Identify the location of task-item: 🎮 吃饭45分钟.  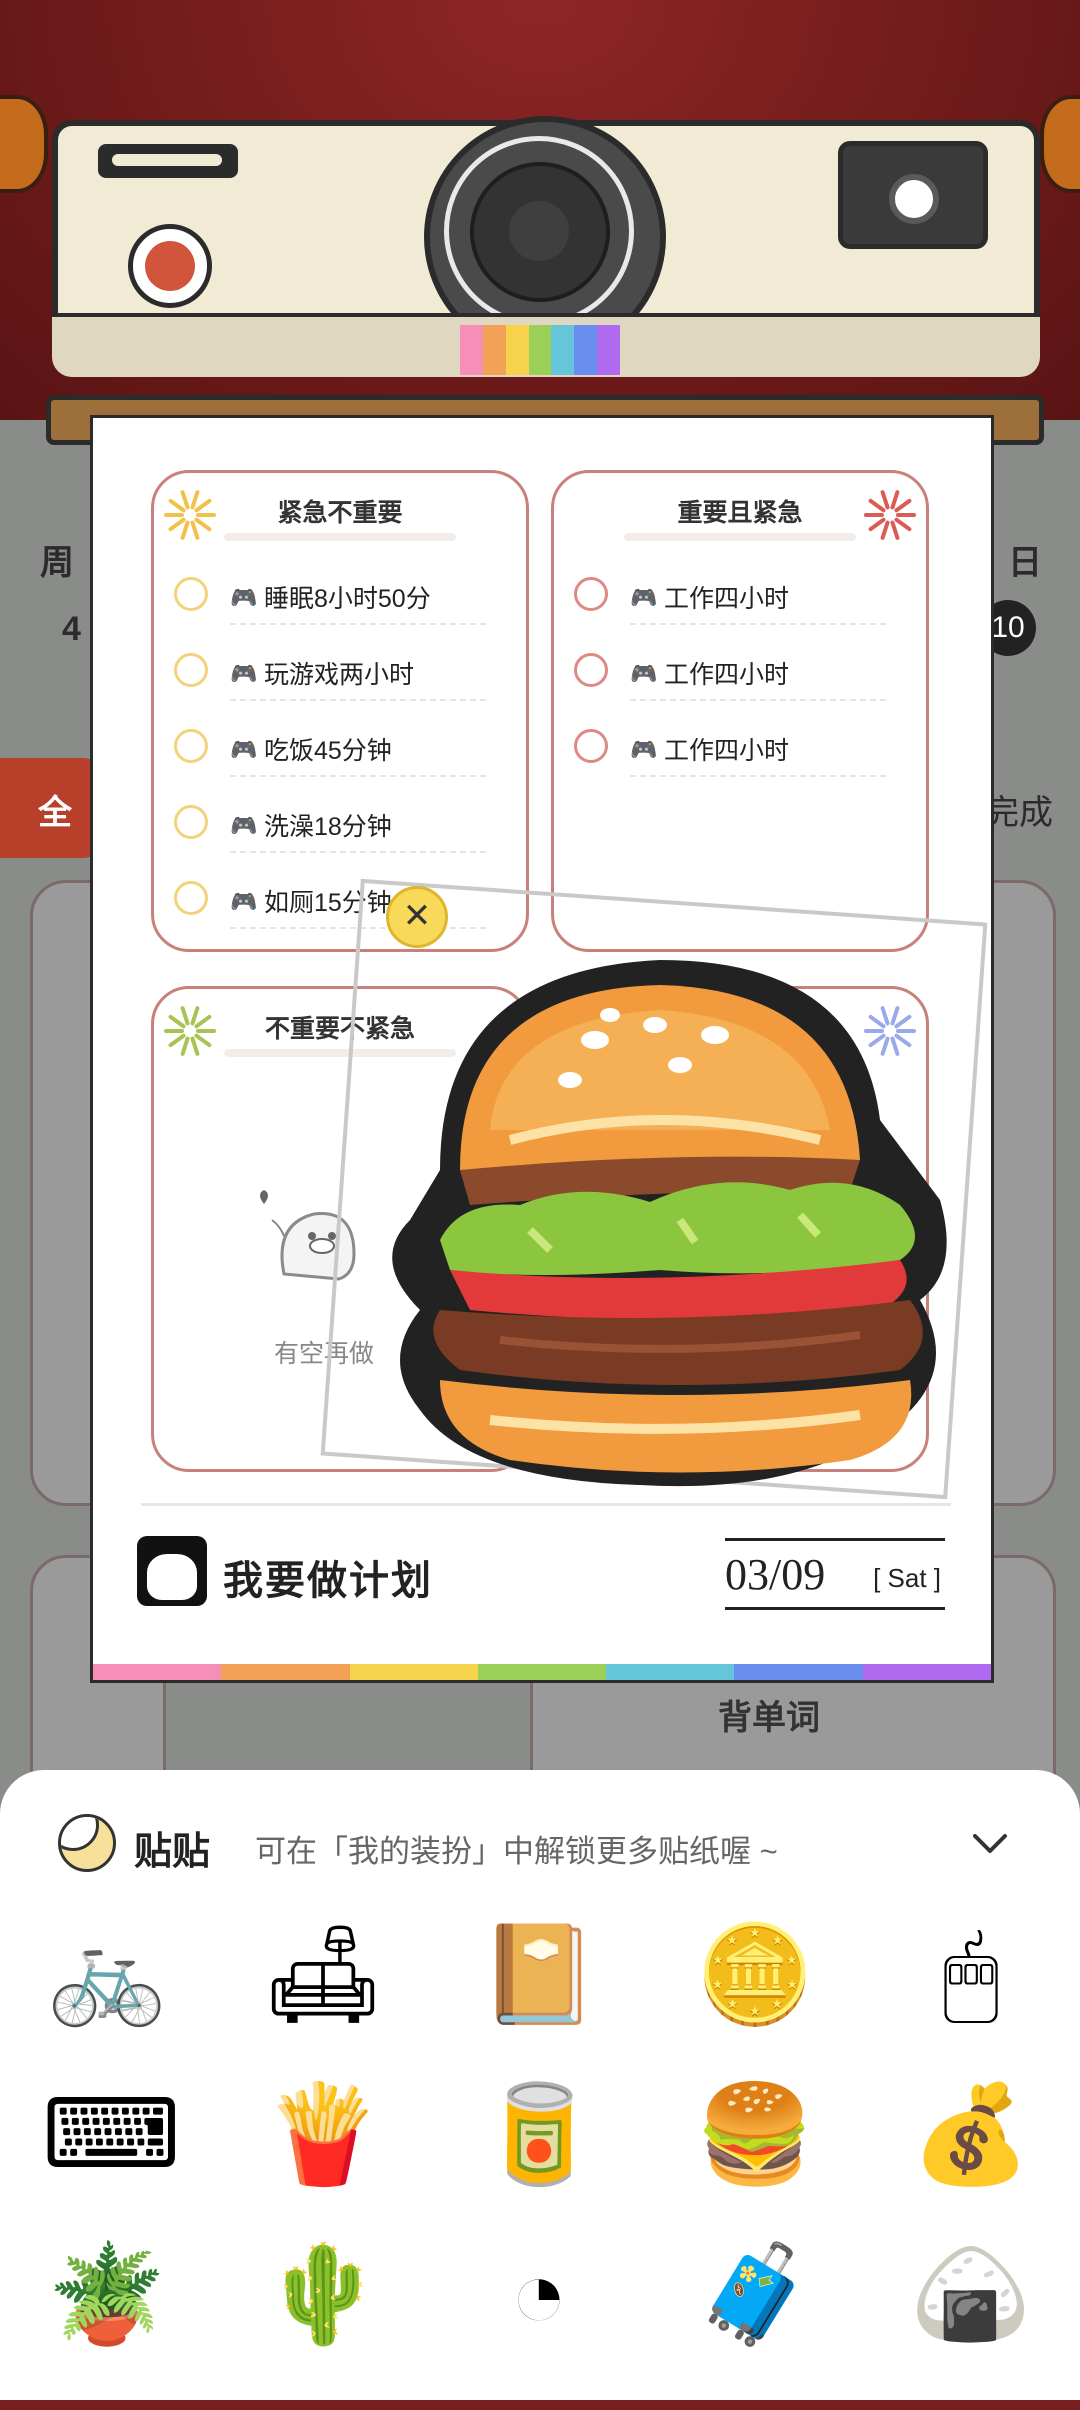
(330, 747).